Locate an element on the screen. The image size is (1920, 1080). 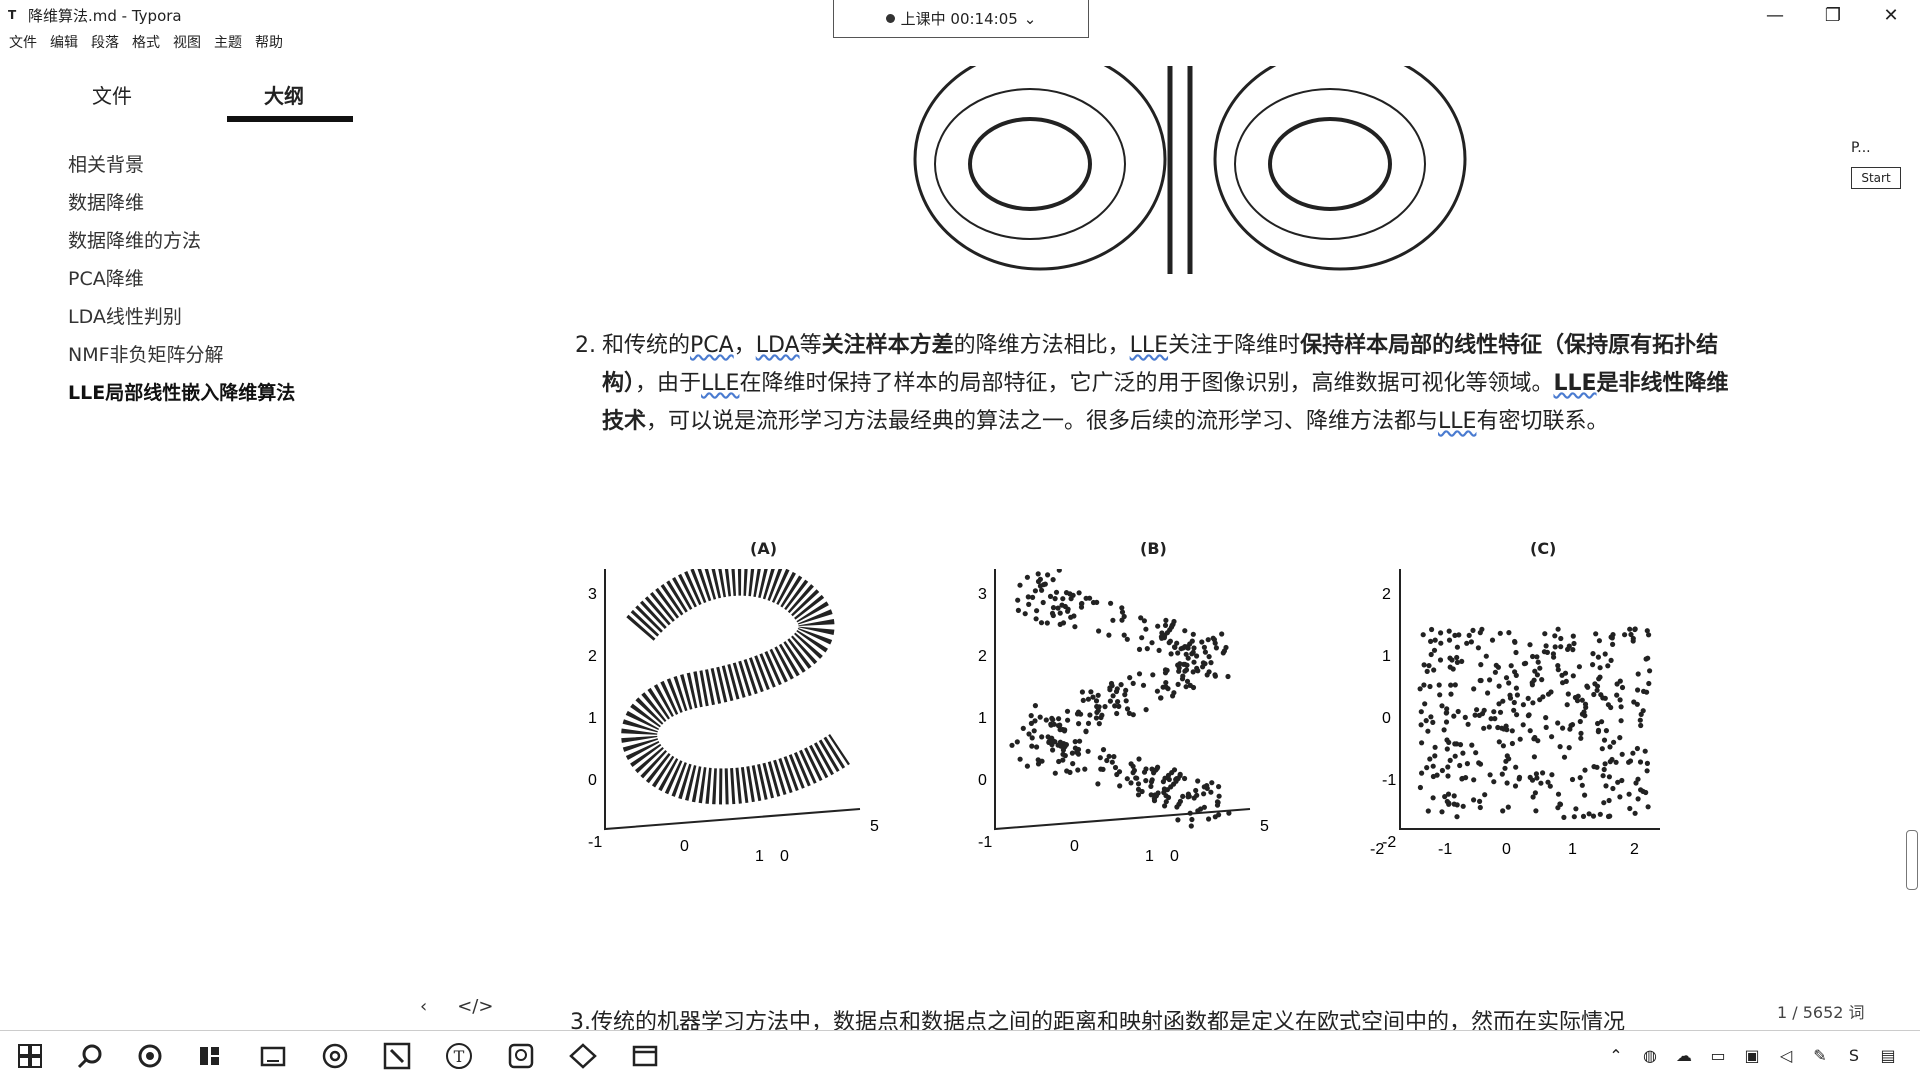
text-run: ， is located at coordinates (744, 345).